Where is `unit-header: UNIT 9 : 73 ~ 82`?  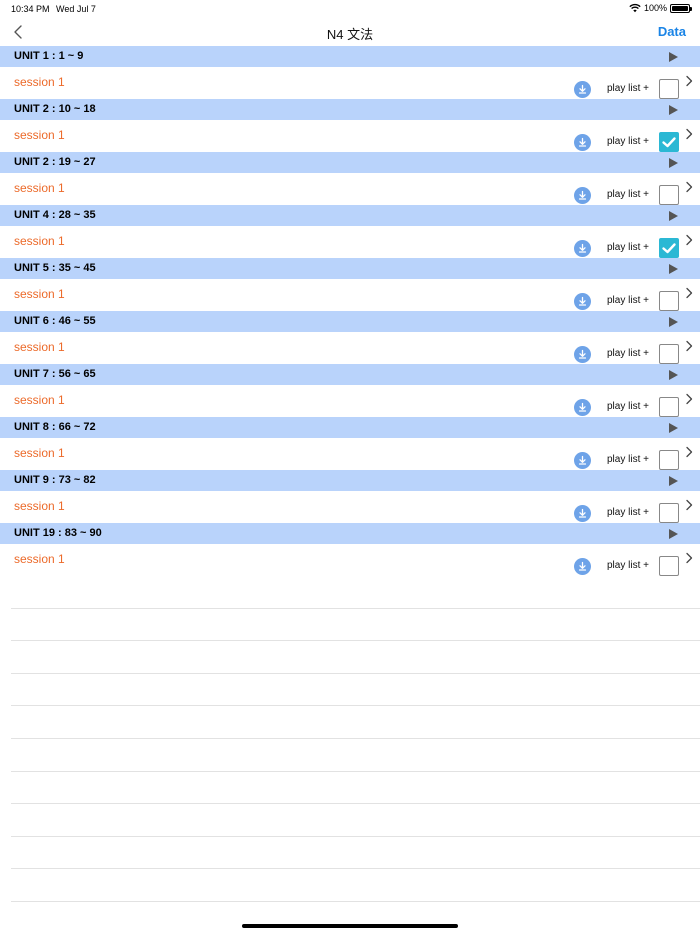
unit-header: UNIT 9 : 73 ~ 82 is located at coordinates (350, 480).